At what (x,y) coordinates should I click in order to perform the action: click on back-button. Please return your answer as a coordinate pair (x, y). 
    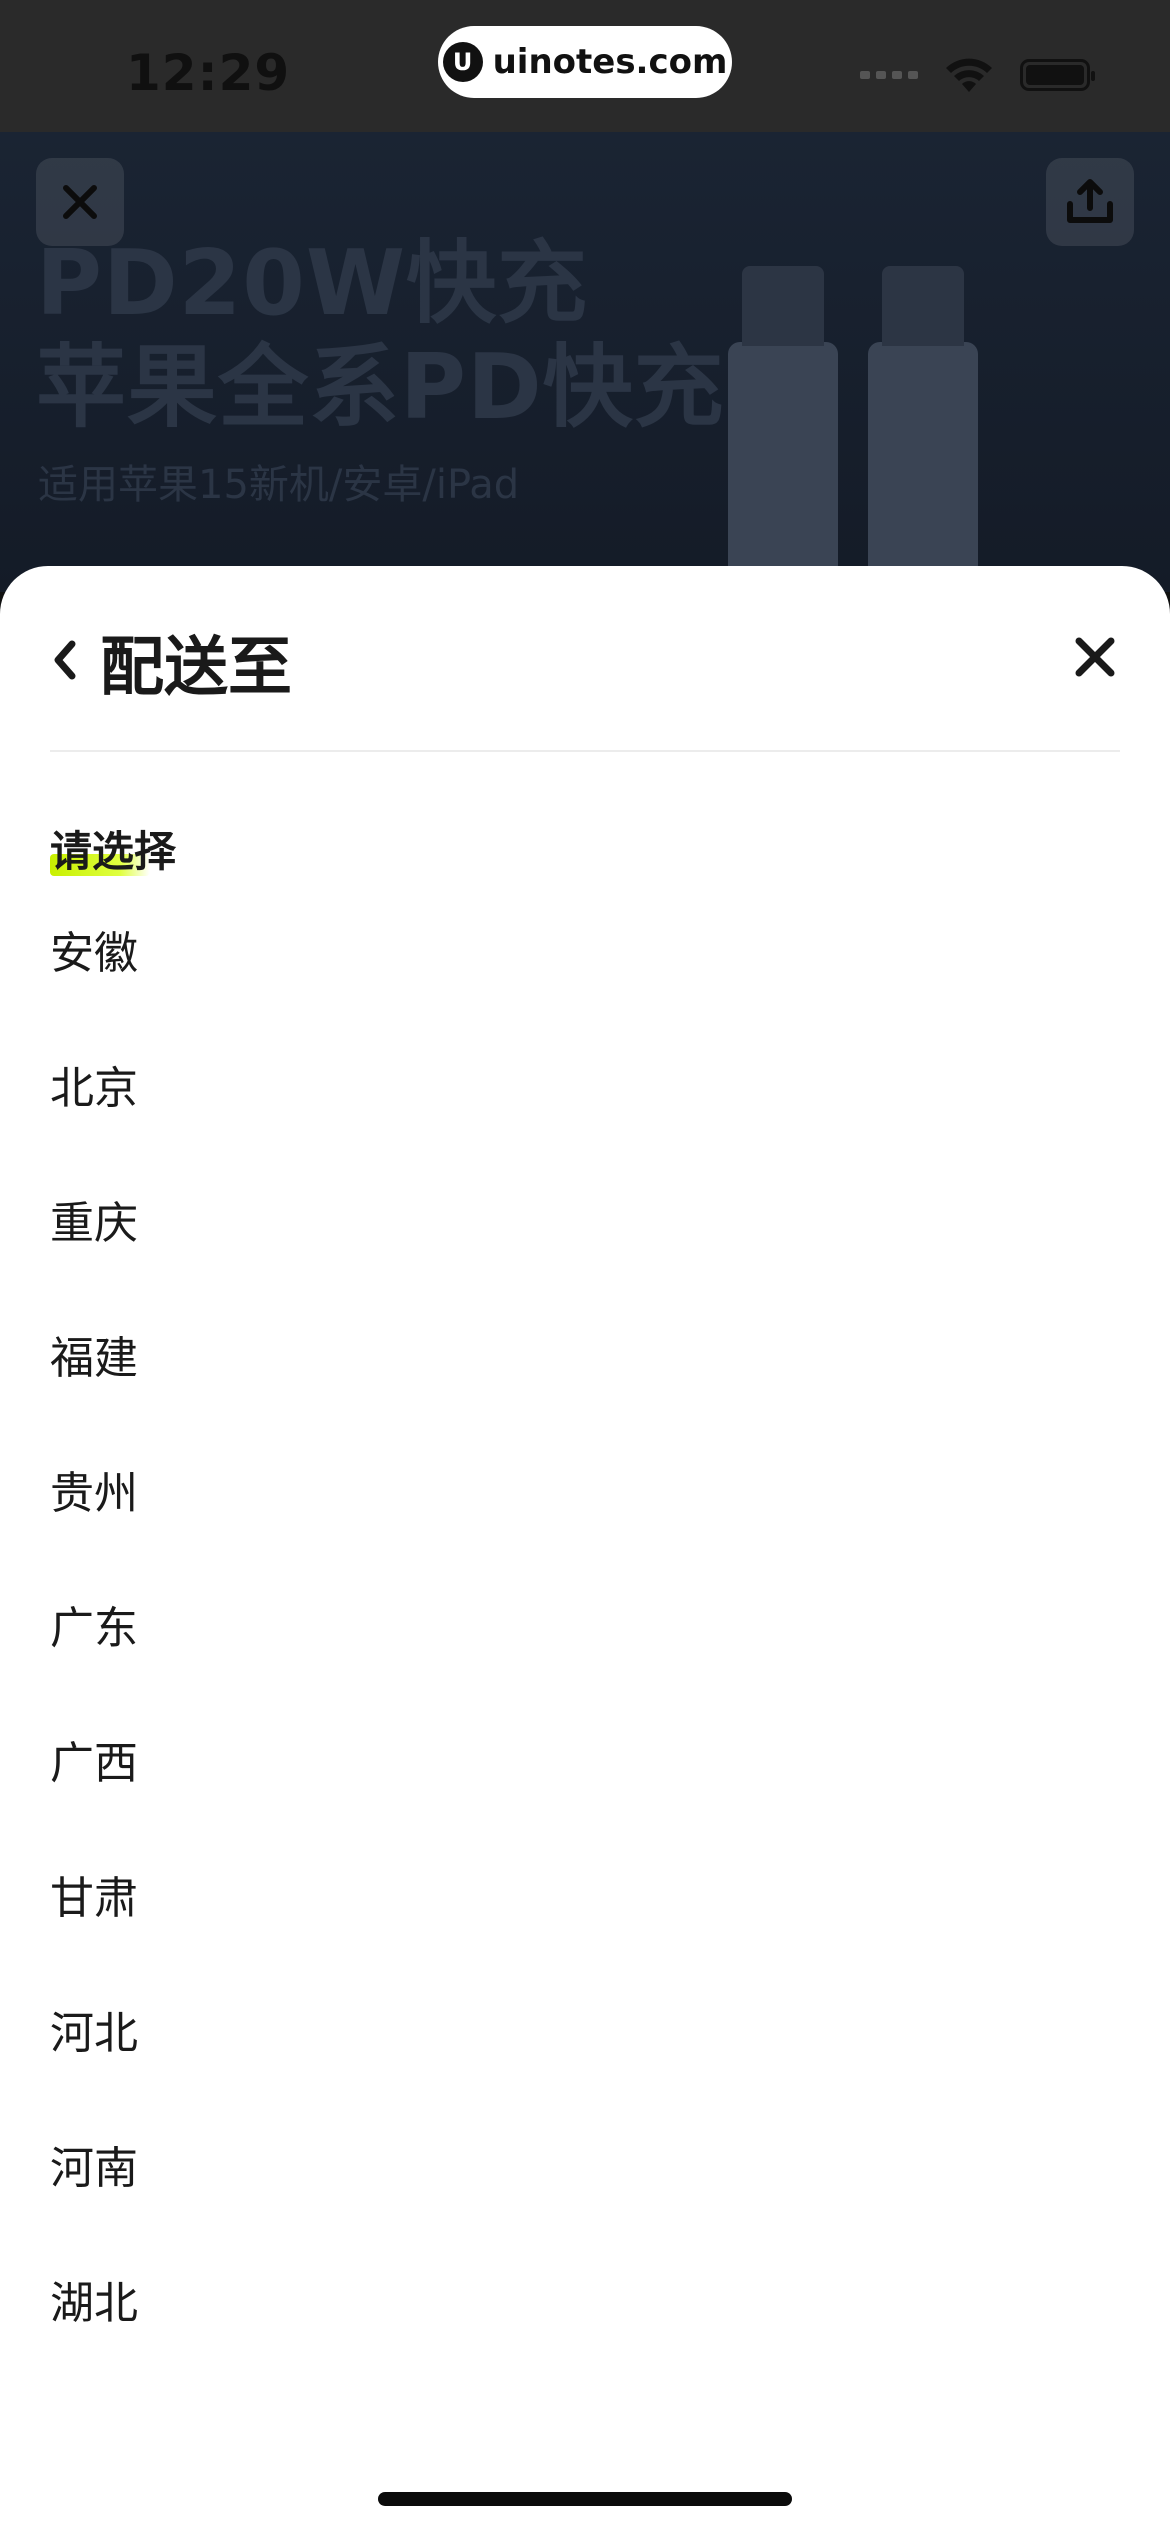
    Looking at the image, I should click on (70, 660).